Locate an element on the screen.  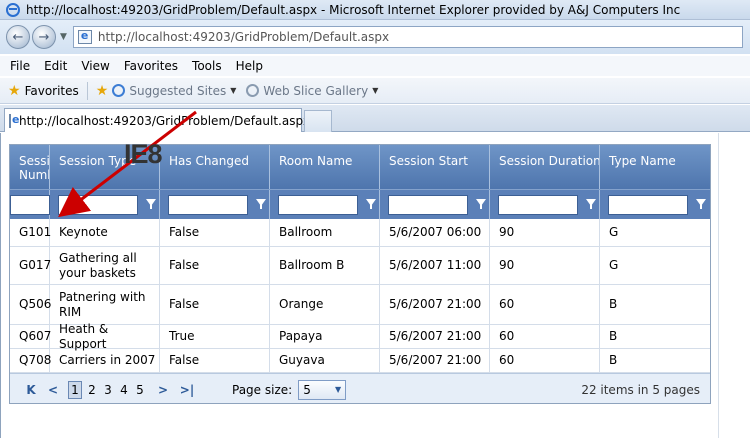
annotation-label: IE8 is located at coordinates (143, 154).